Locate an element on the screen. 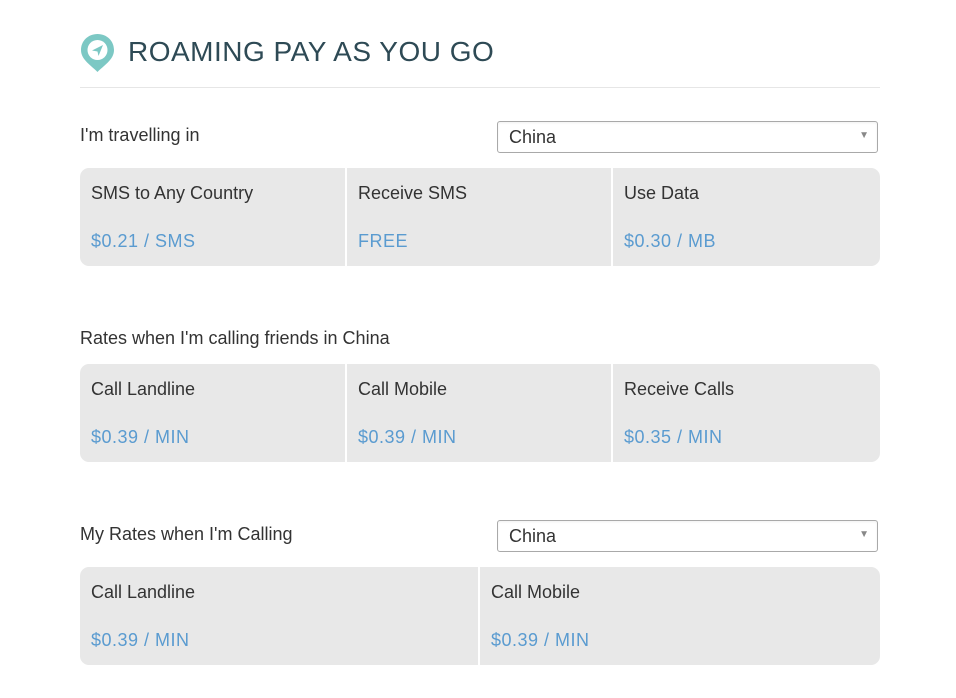 The height and width of the screenshot is (698, 956). location-pin-icon is located at coordinates (97, 53).